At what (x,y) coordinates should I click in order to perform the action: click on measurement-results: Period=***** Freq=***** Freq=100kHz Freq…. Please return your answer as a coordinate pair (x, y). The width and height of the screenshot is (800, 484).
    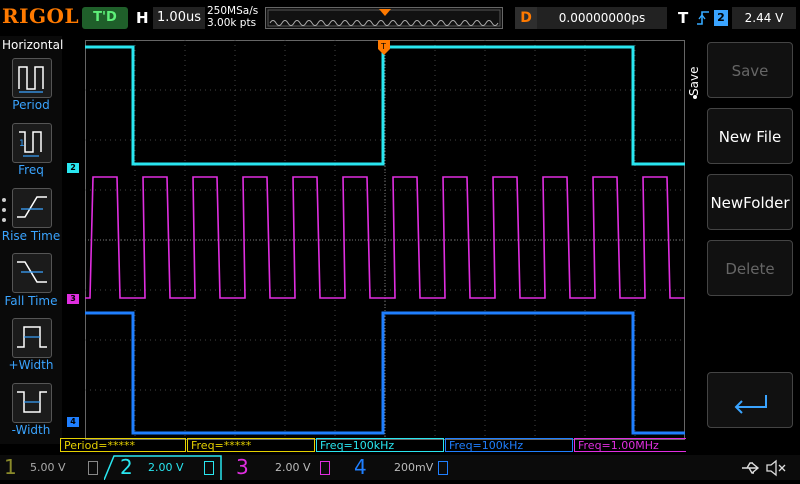
    Looking at the image, I should click on (385, 446).